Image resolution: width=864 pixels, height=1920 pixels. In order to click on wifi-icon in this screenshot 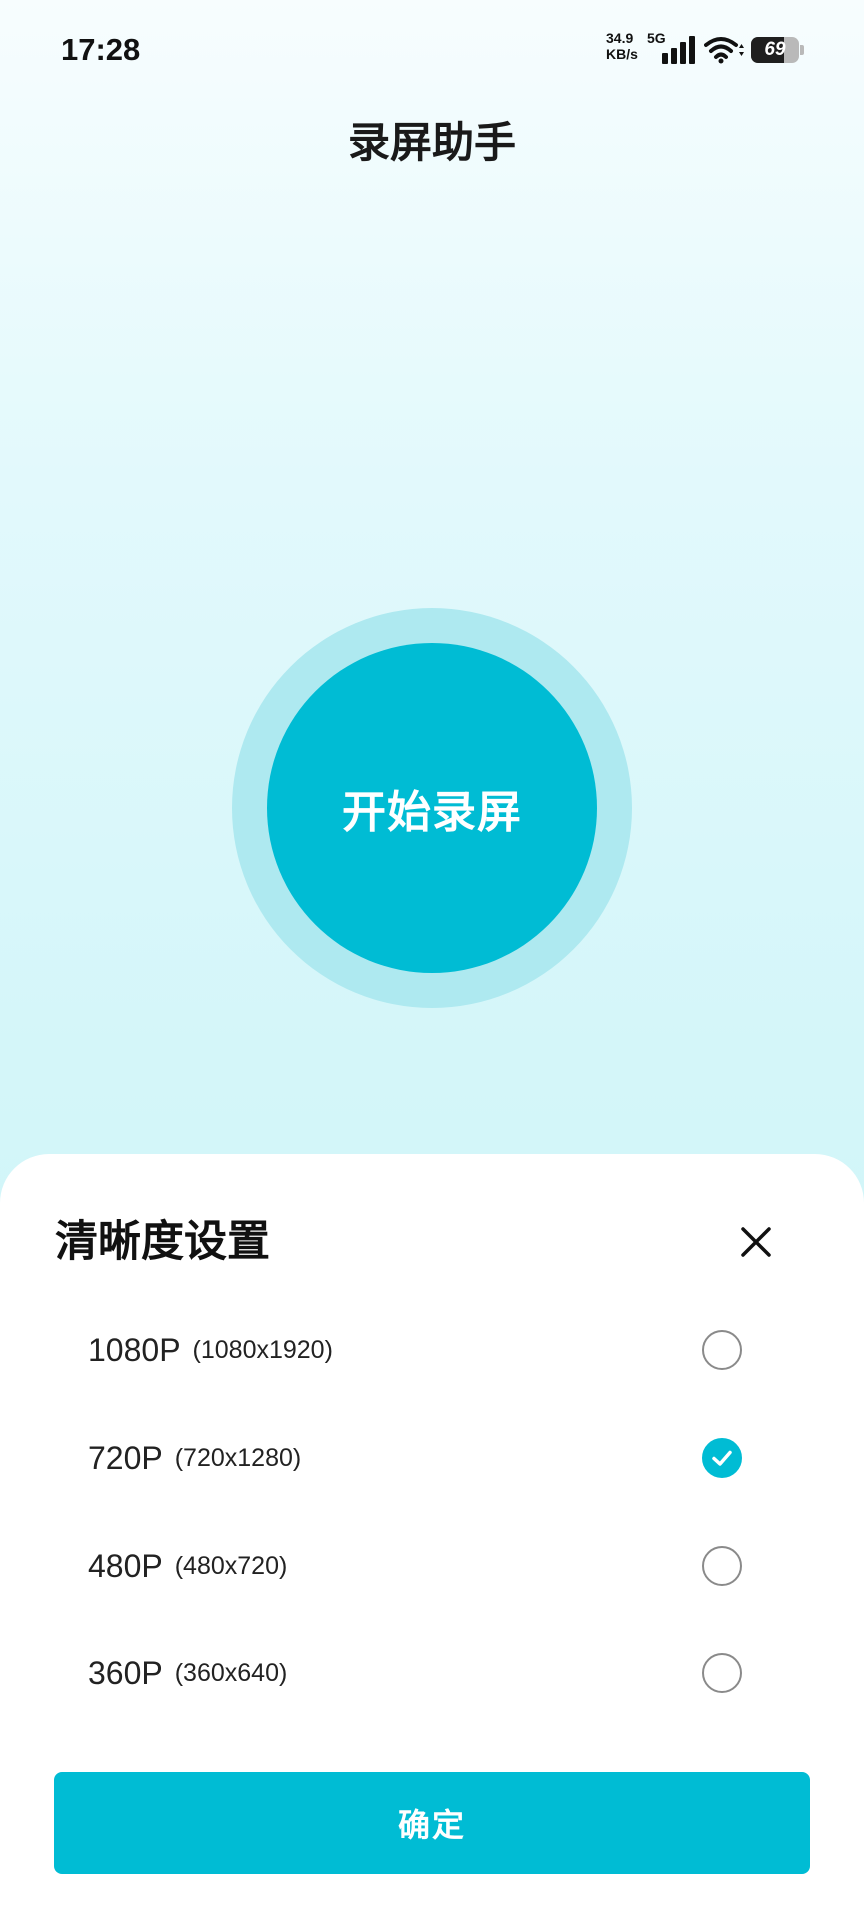, I will do `click(724, 50)`.